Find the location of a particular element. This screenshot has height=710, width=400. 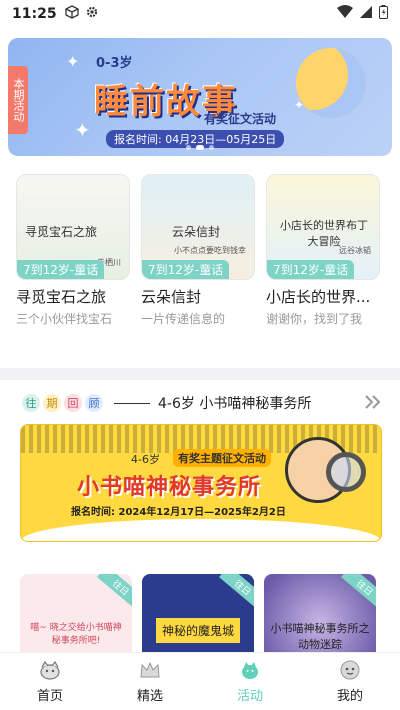

battery-icon is located at coordinates (383, 14).